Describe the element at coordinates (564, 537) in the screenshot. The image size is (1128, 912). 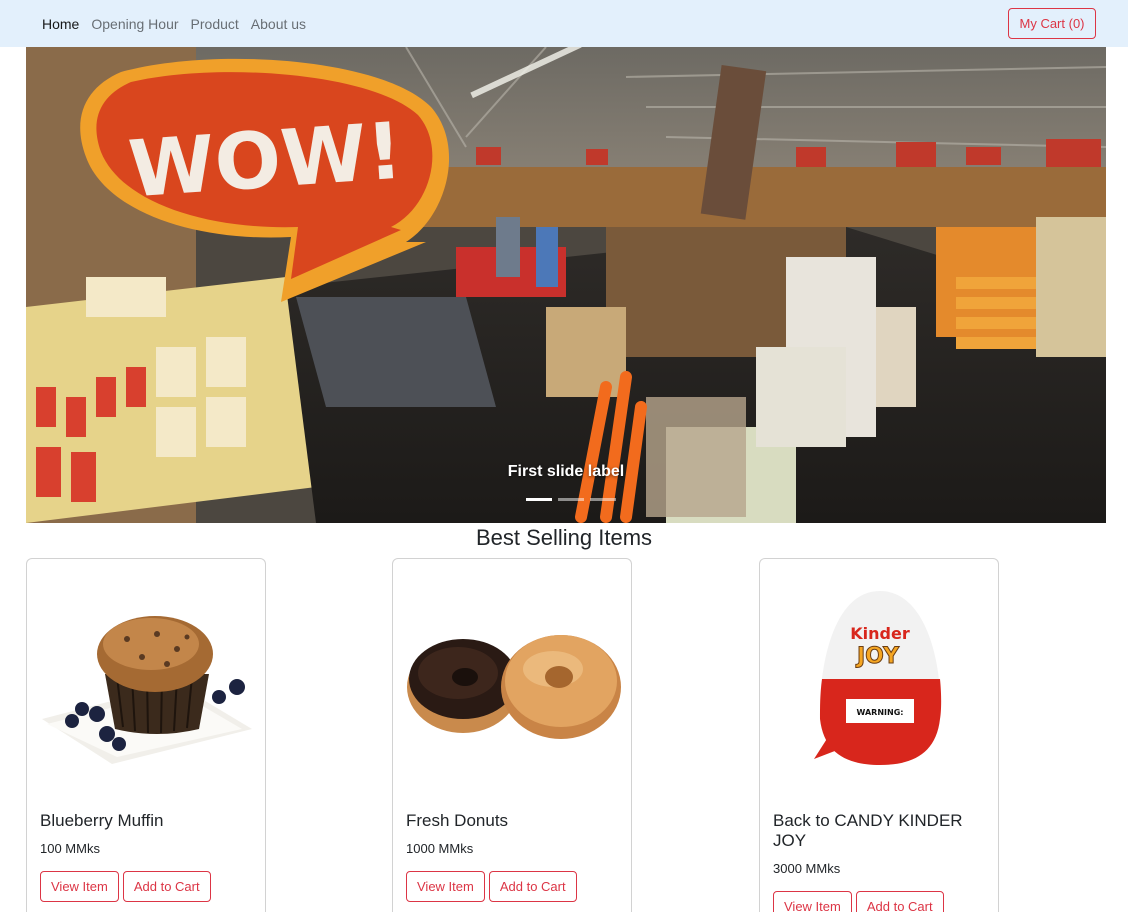
I see `section-title: Best Selling Items` at that location.